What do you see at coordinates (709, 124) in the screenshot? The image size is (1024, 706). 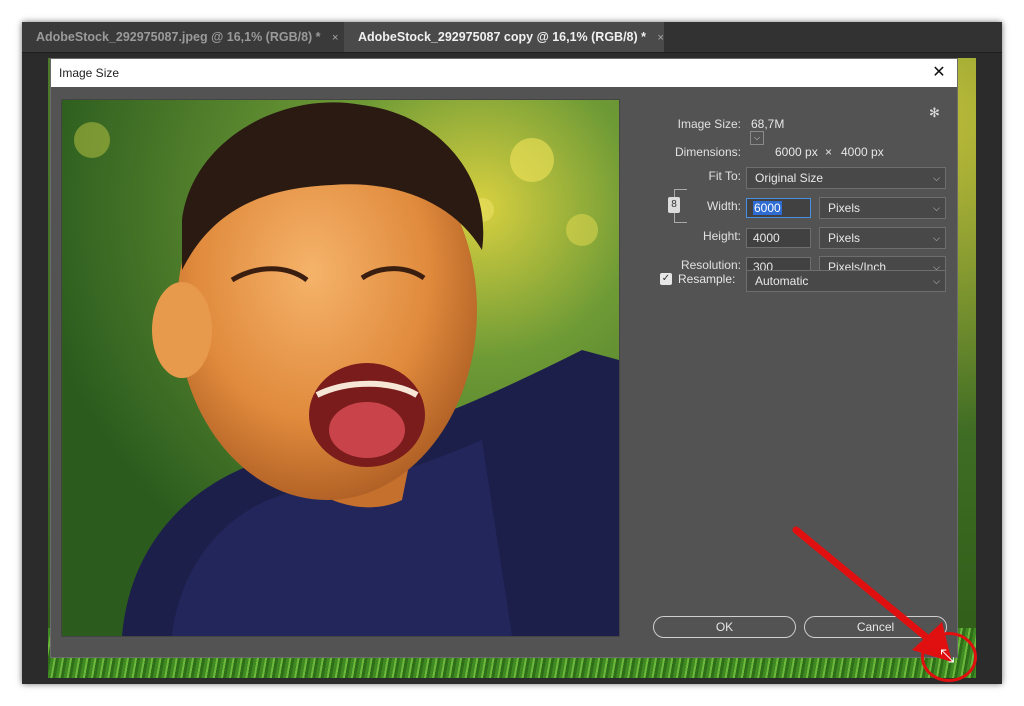 I see `image-size-label: Image Size:` at bounding box center [709, 124].